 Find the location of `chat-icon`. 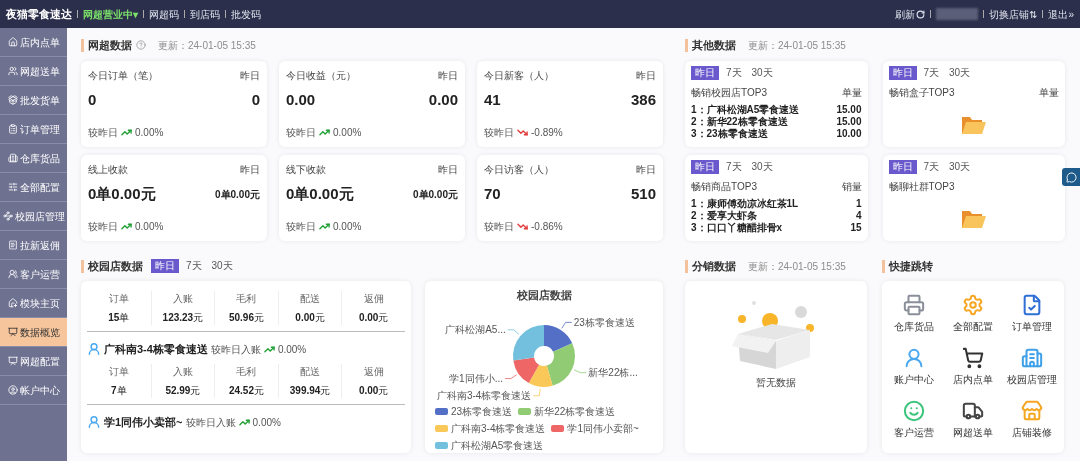

chat-icon is located at coordinates (1071, 177).